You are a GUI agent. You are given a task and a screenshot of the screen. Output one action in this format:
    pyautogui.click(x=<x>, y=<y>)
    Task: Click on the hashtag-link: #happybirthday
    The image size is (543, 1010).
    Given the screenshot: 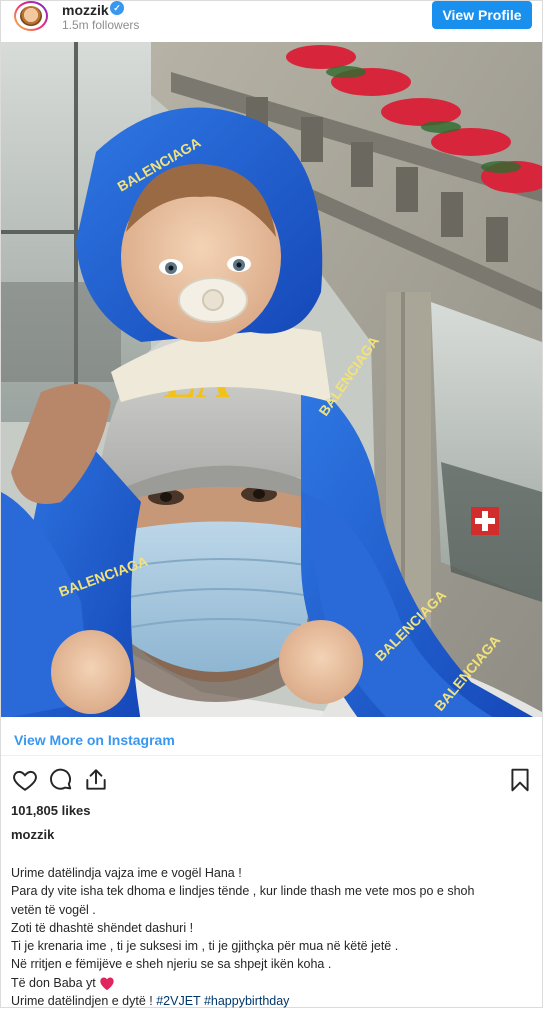 What is the action you would take?
    pyautogui.click(x=246, y=1001)
    